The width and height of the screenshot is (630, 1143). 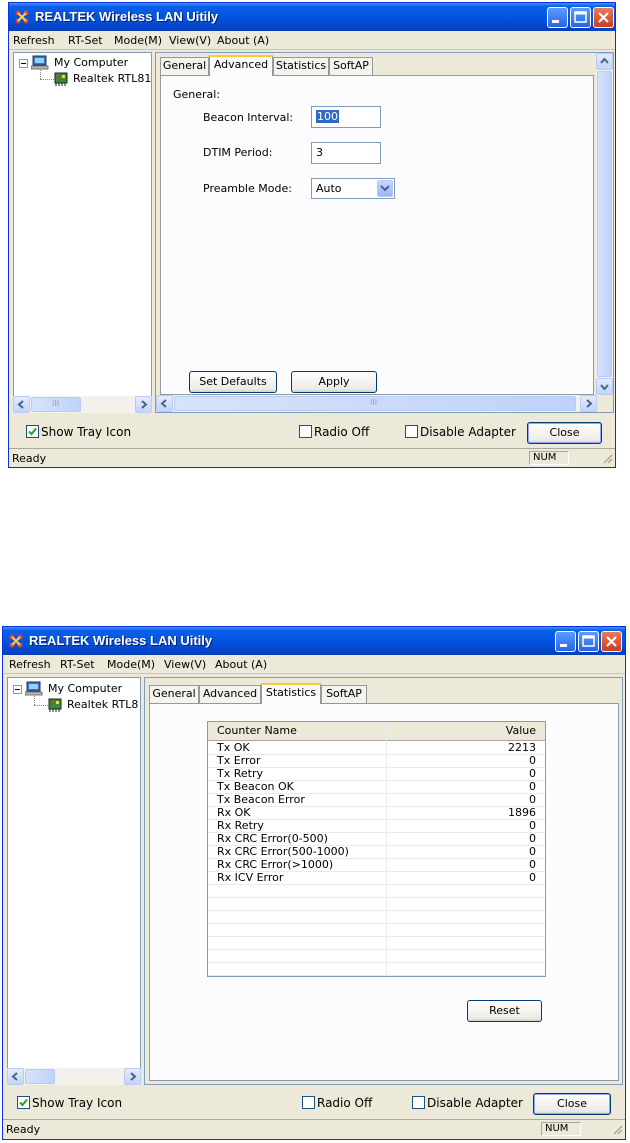 What do you see at coordinates (376, 748) in the screenshot?
I see `table-row: Tx OK 2213` at bounding box center [376, 748].